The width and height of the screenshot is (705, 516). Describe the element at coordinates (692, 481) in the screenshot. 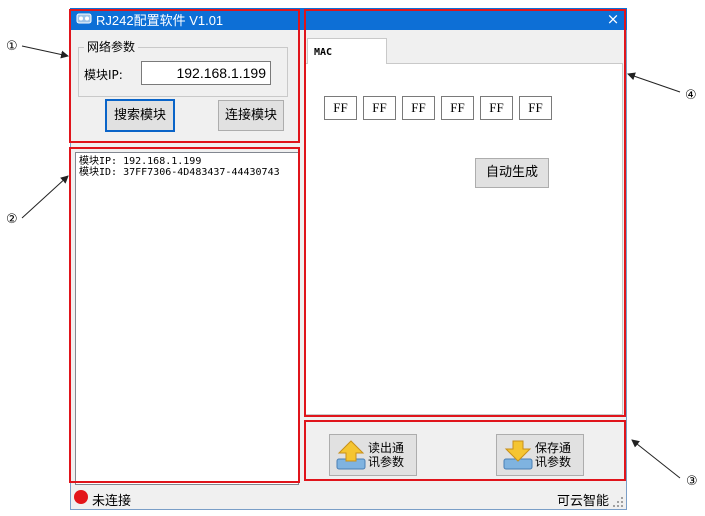

I see `callout-3: ③` at that location.